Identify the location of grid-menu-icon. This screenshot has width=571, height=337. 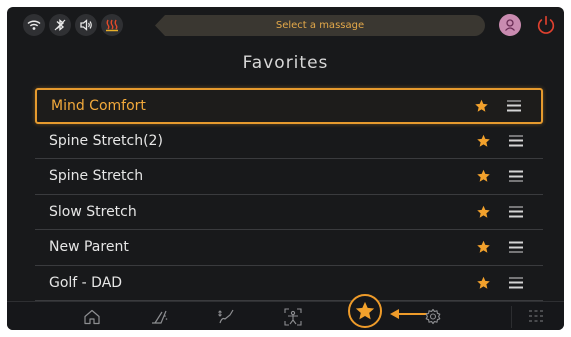
(536, 316).